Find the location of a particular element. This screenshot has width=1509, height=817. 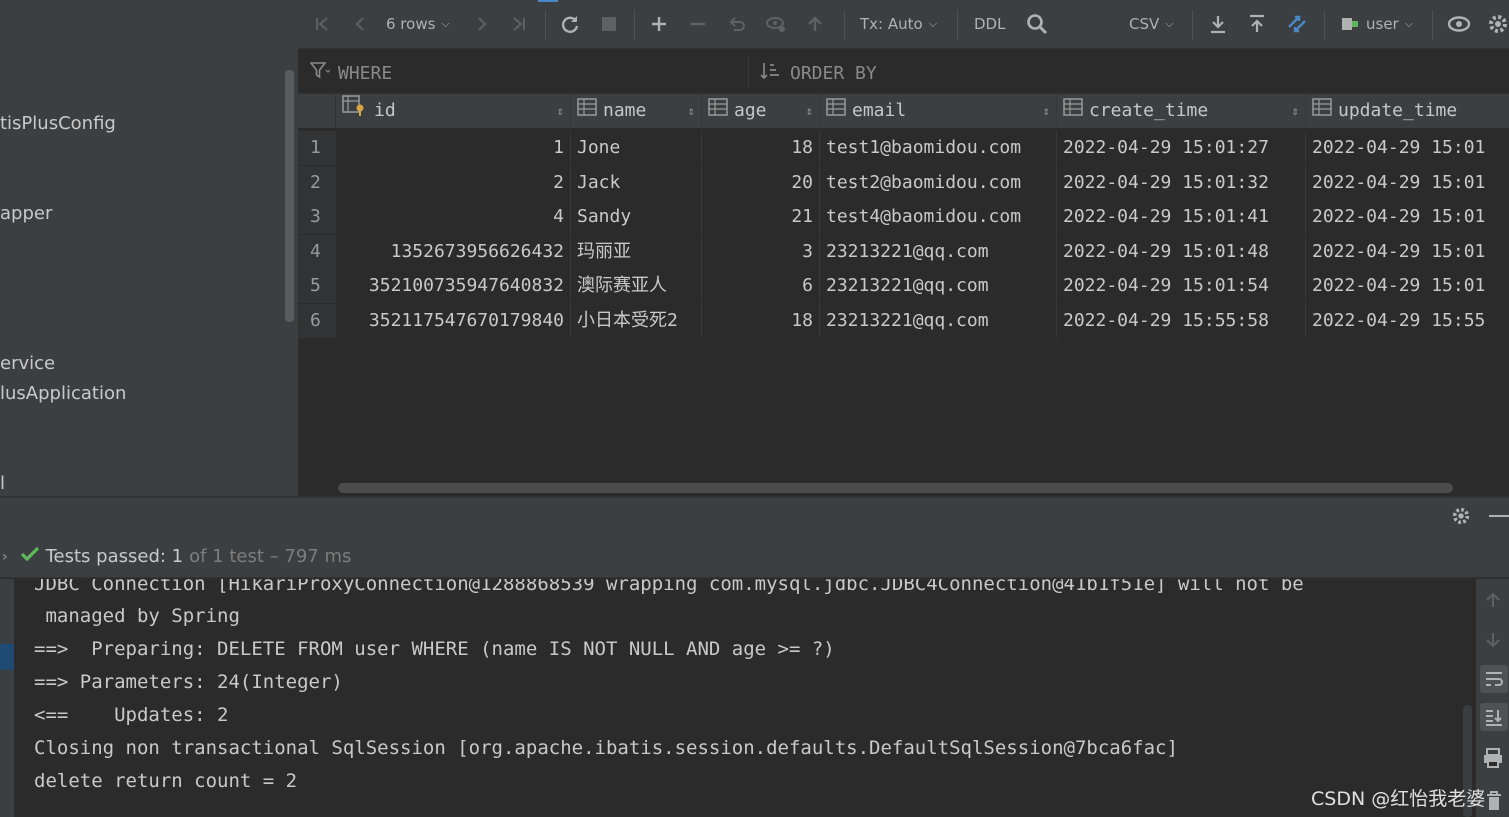

data-toolbar: 6 rows ⌵ Tx: Auto ⌵ DDL CSV ⌵ user ⌵ is located at coordinates (903, 24).